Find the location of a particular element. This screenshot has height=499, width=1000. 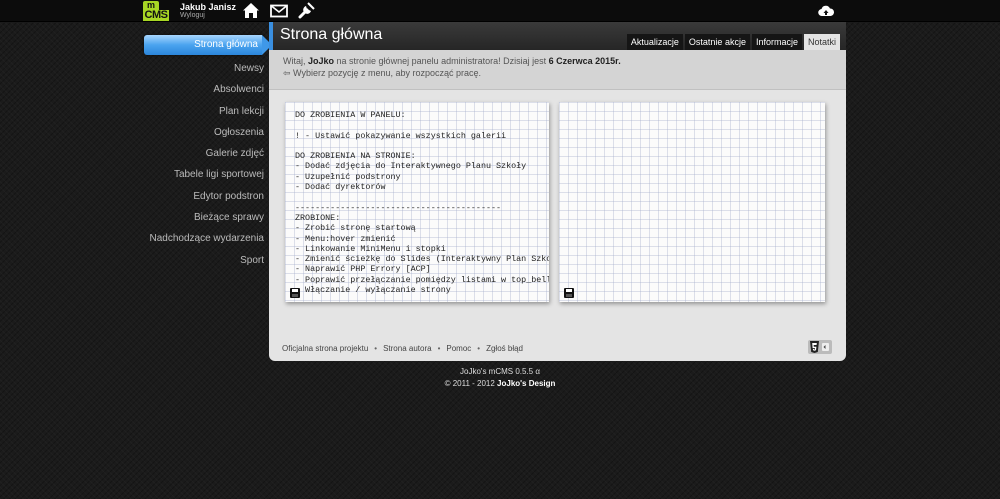

sidebar-item-strona-glowna: Strona główna is located at coordinates (208, 45).